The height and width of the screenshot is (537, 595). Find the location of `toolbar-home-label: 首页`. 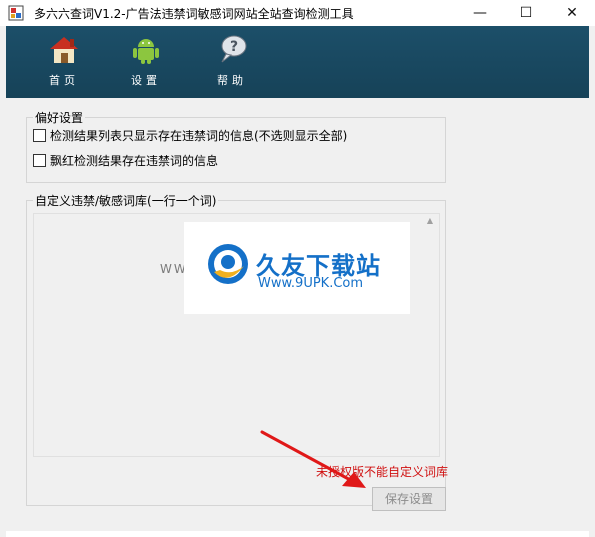

toolbar-home-label: 首页 is located at coordinates (64, 80).